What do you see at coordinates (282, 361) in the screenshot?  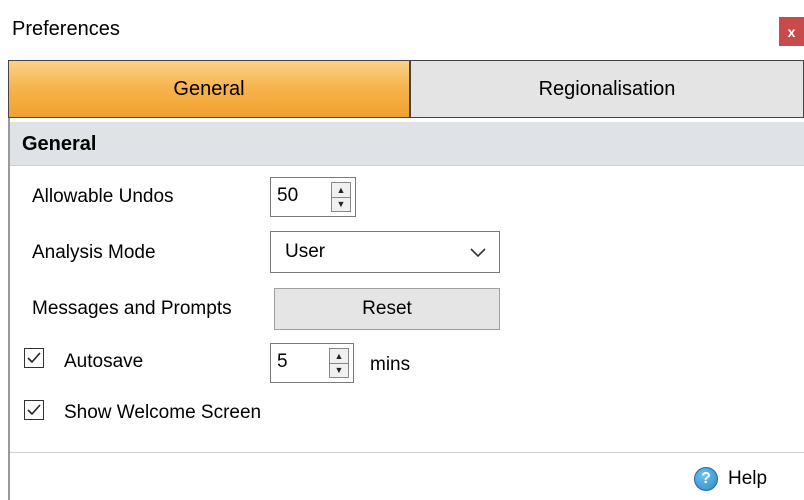 I see `autosave-value: 5` at bounding box center [282, 361].